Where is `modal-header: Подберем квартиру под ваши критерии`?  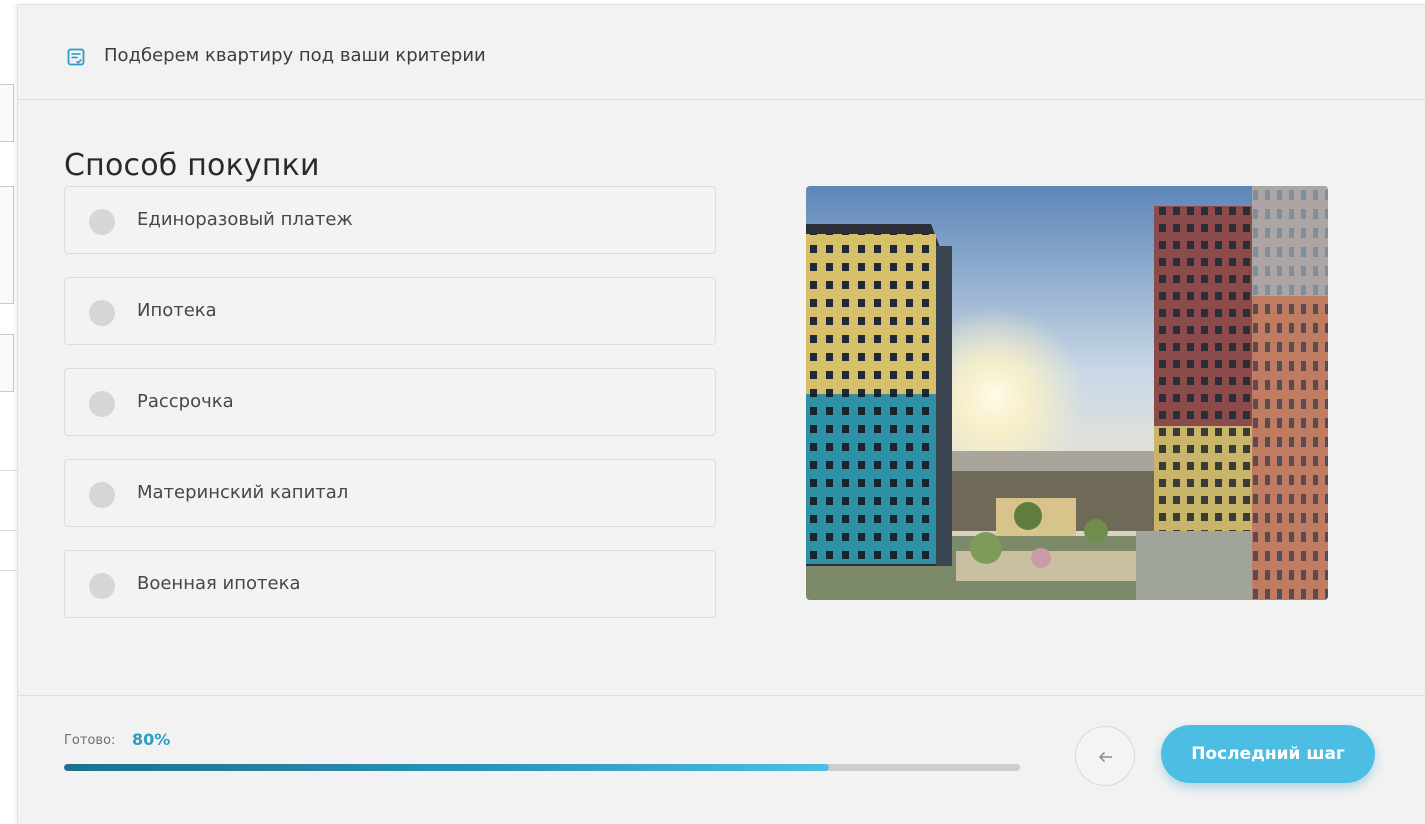 modal-header: Подберем квартиру под ваши критерии is located at coordinates (721, 52).